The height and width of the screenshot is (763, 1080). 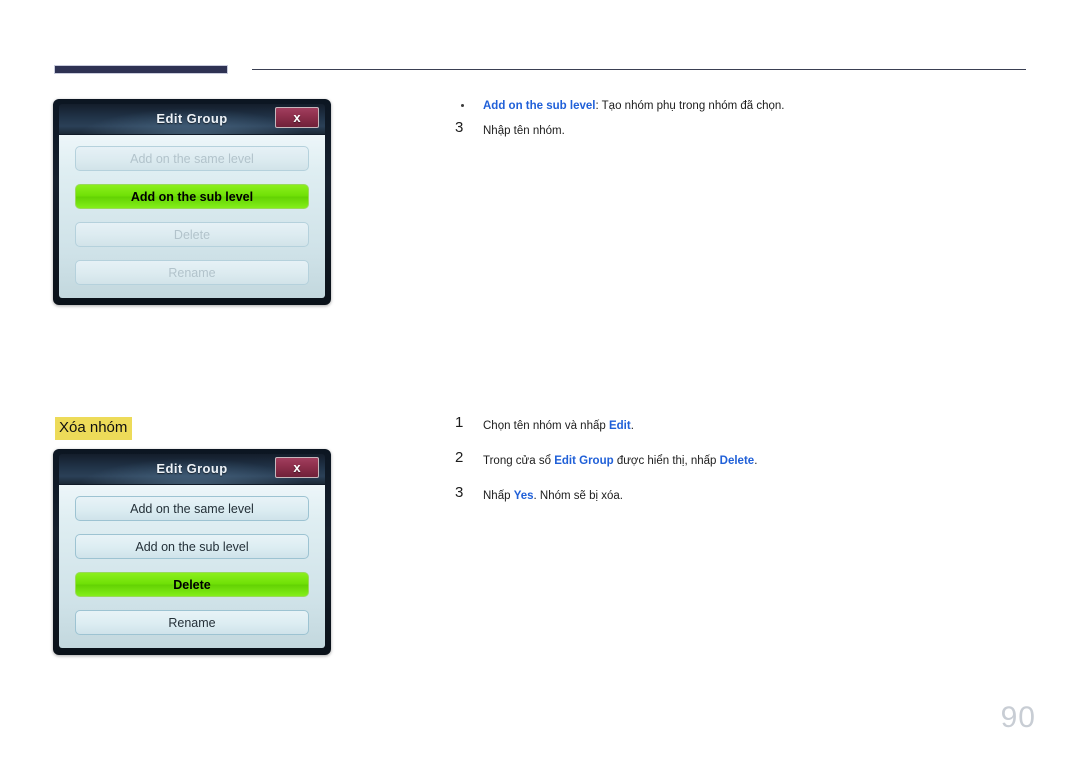 What do you see at coordinates (693, 106) in the screenshot?
I see `bullet-text: Tạo nhóm phụ trong nhóm đã chọn.` at bounding box center [693, 106].